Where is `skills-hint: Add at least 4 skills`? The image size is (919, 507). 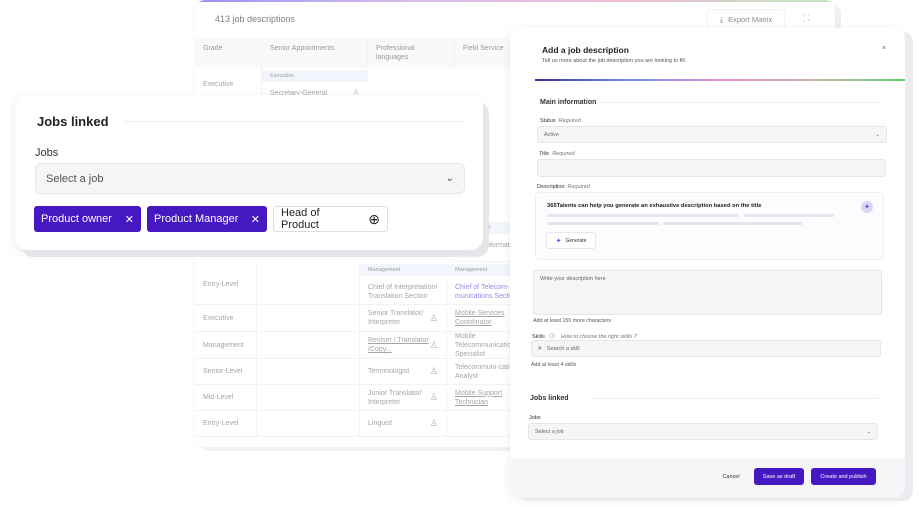 skills-hint: Add at least 4 skills is located at coordinates (554, 365).